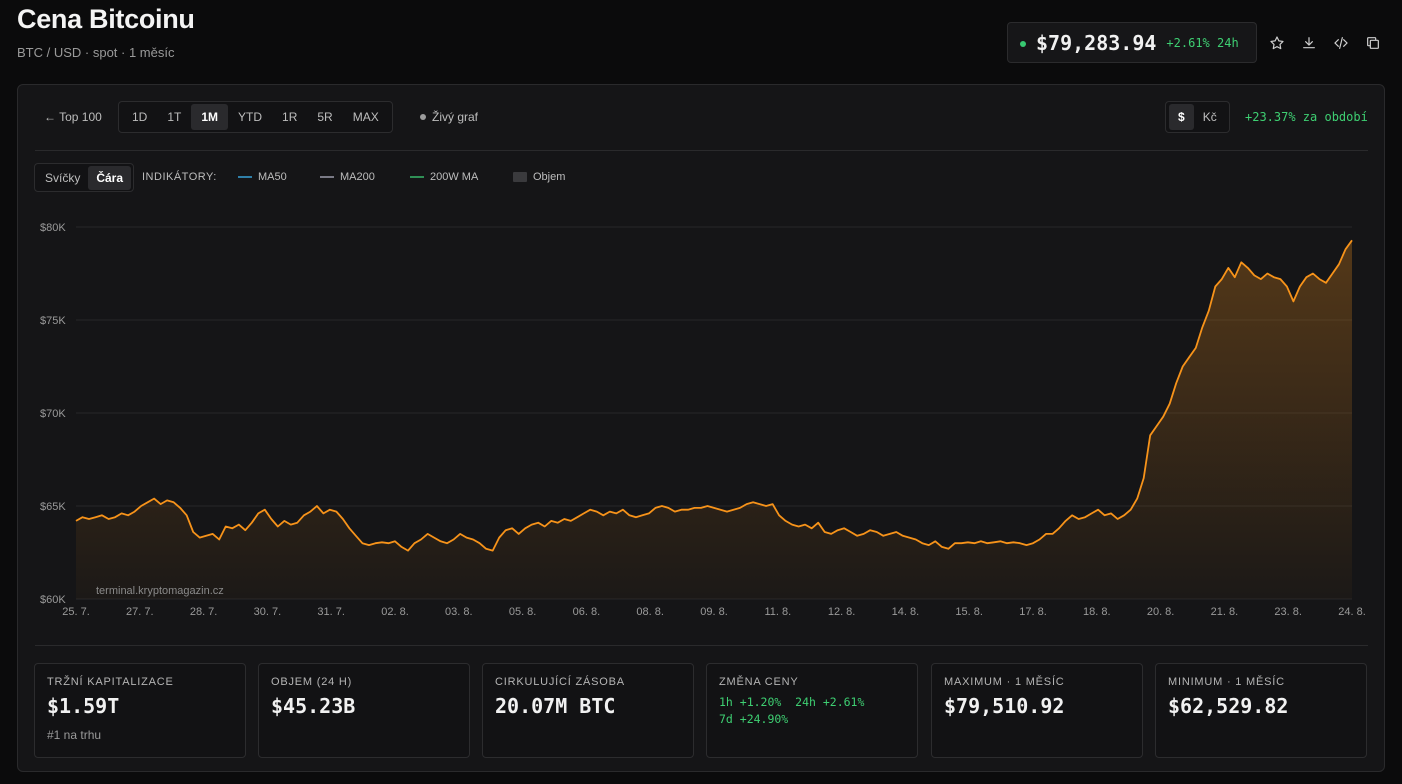 The image size is (1402, 784). Describe the element at coordinates (331, 612) in the screenshot. I see `x-tick-label: 31. 7.` at that location.